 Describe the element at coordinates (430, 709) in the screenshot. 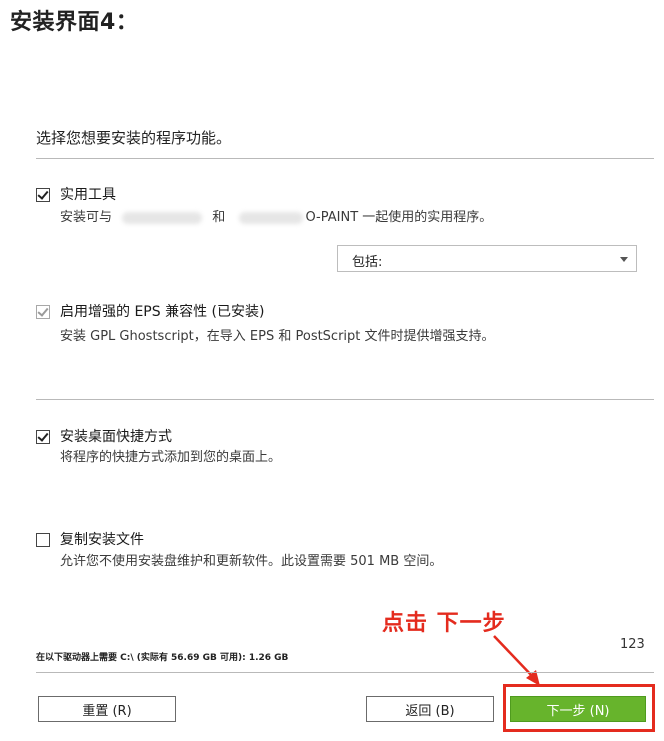

I see `back-button: 返回 (B)` at that location.